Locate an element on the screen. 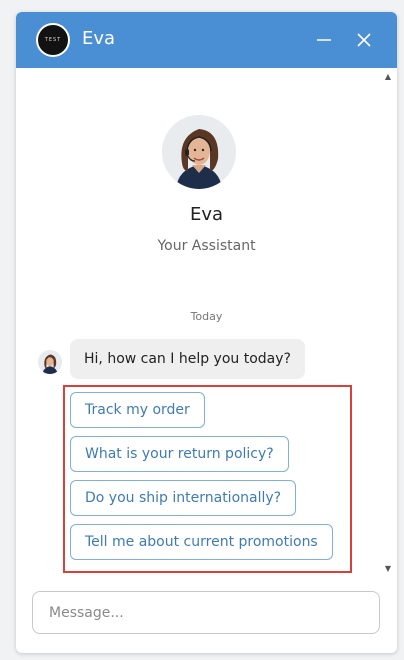  date-separator: Today is located at coordinates (206, 316).